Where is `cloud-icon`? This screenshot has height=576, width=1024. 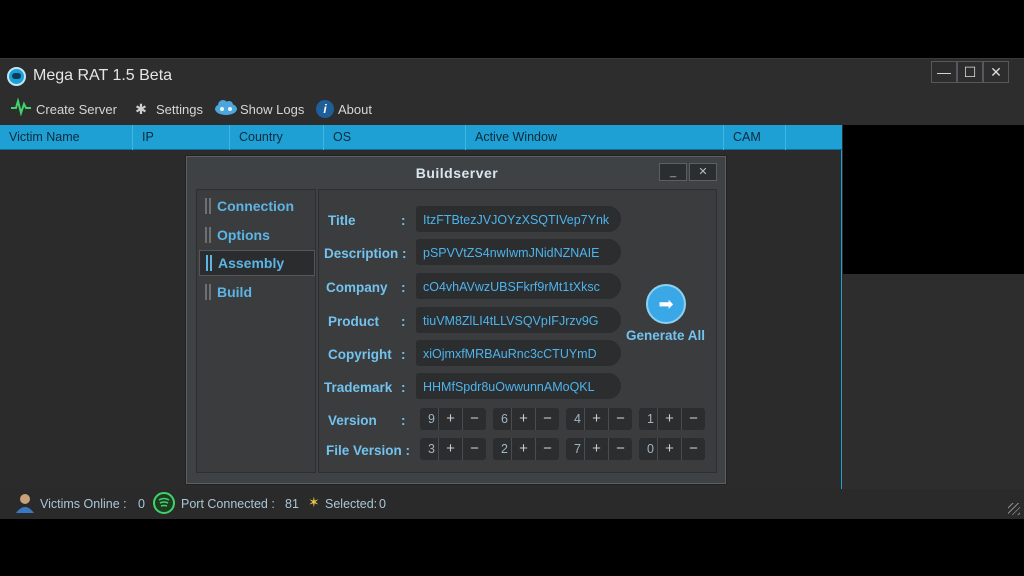
cloud-icon is located at coordinates (225, 109).